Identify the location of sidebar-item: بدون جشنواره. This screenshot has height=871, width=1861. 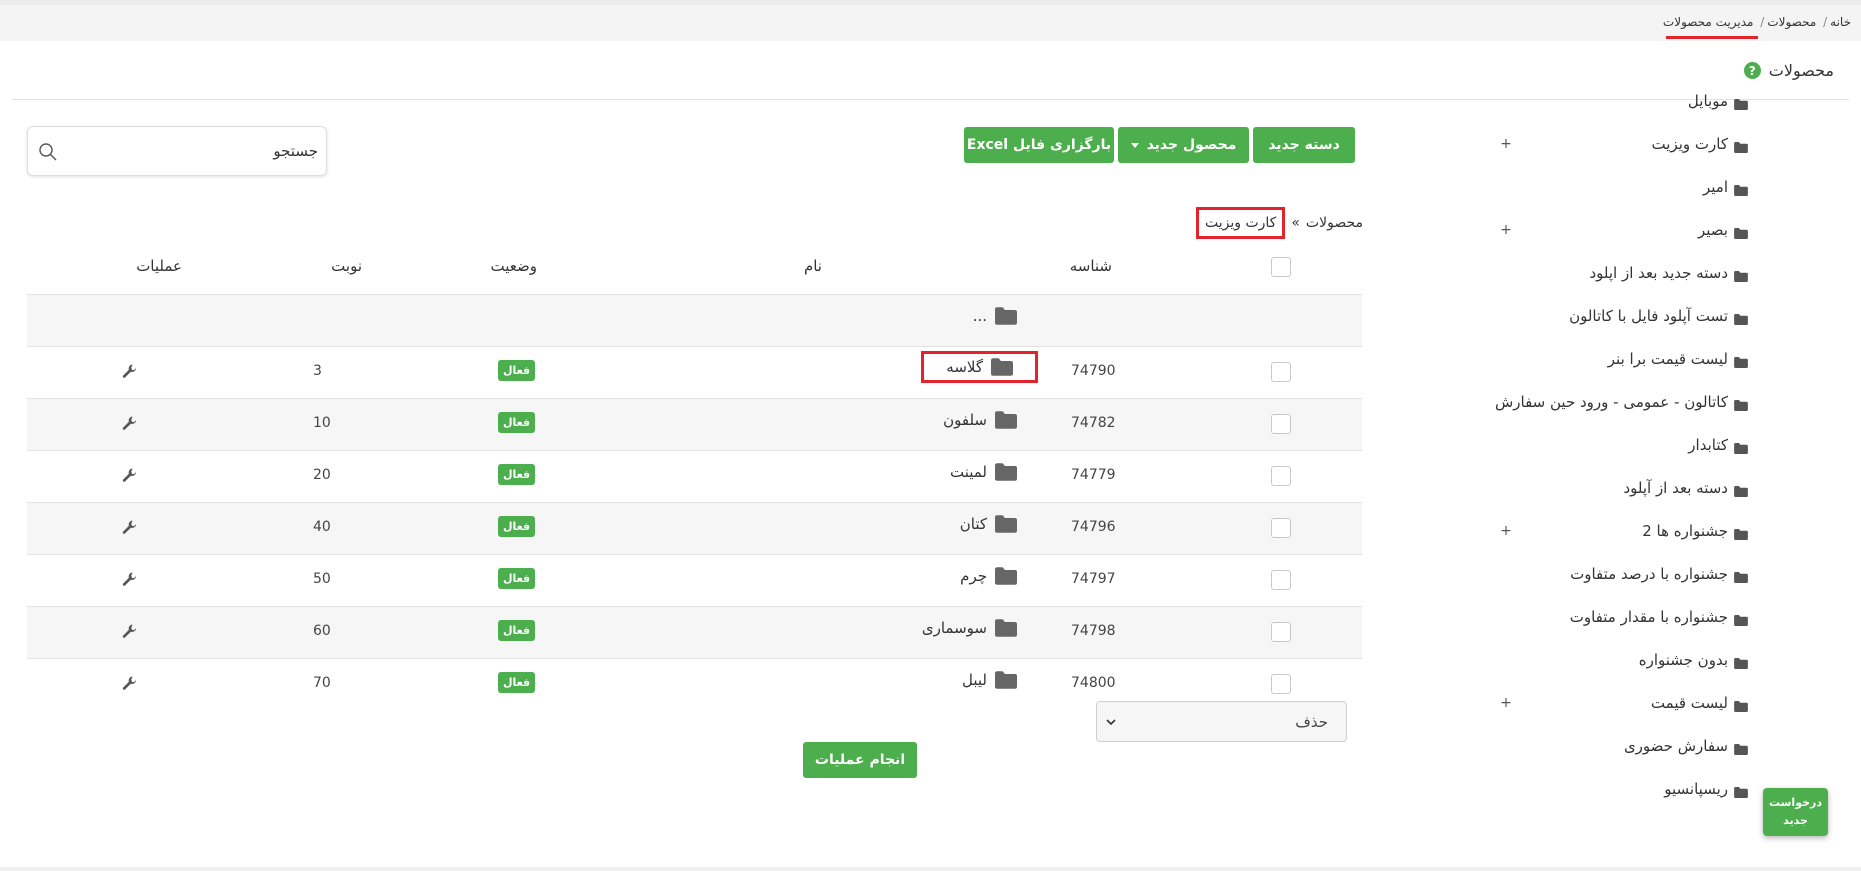
(1693, 660).